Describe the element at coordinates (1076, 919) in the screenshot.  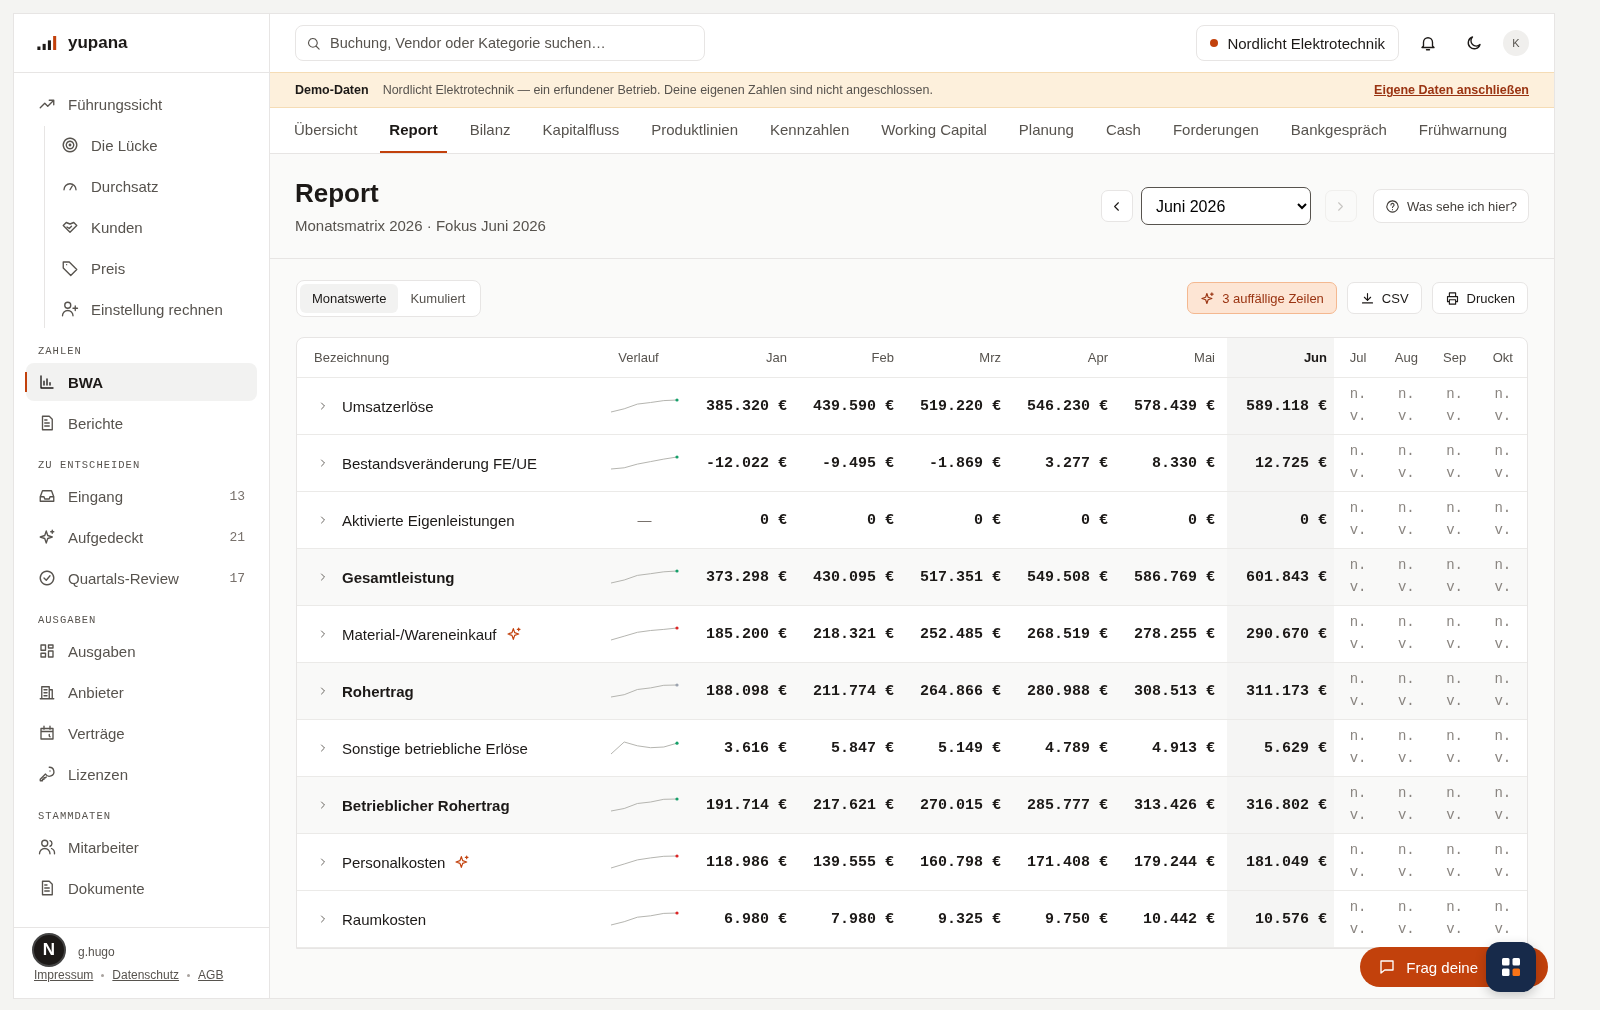
I see `table-cell: 9.750 €` at that location.